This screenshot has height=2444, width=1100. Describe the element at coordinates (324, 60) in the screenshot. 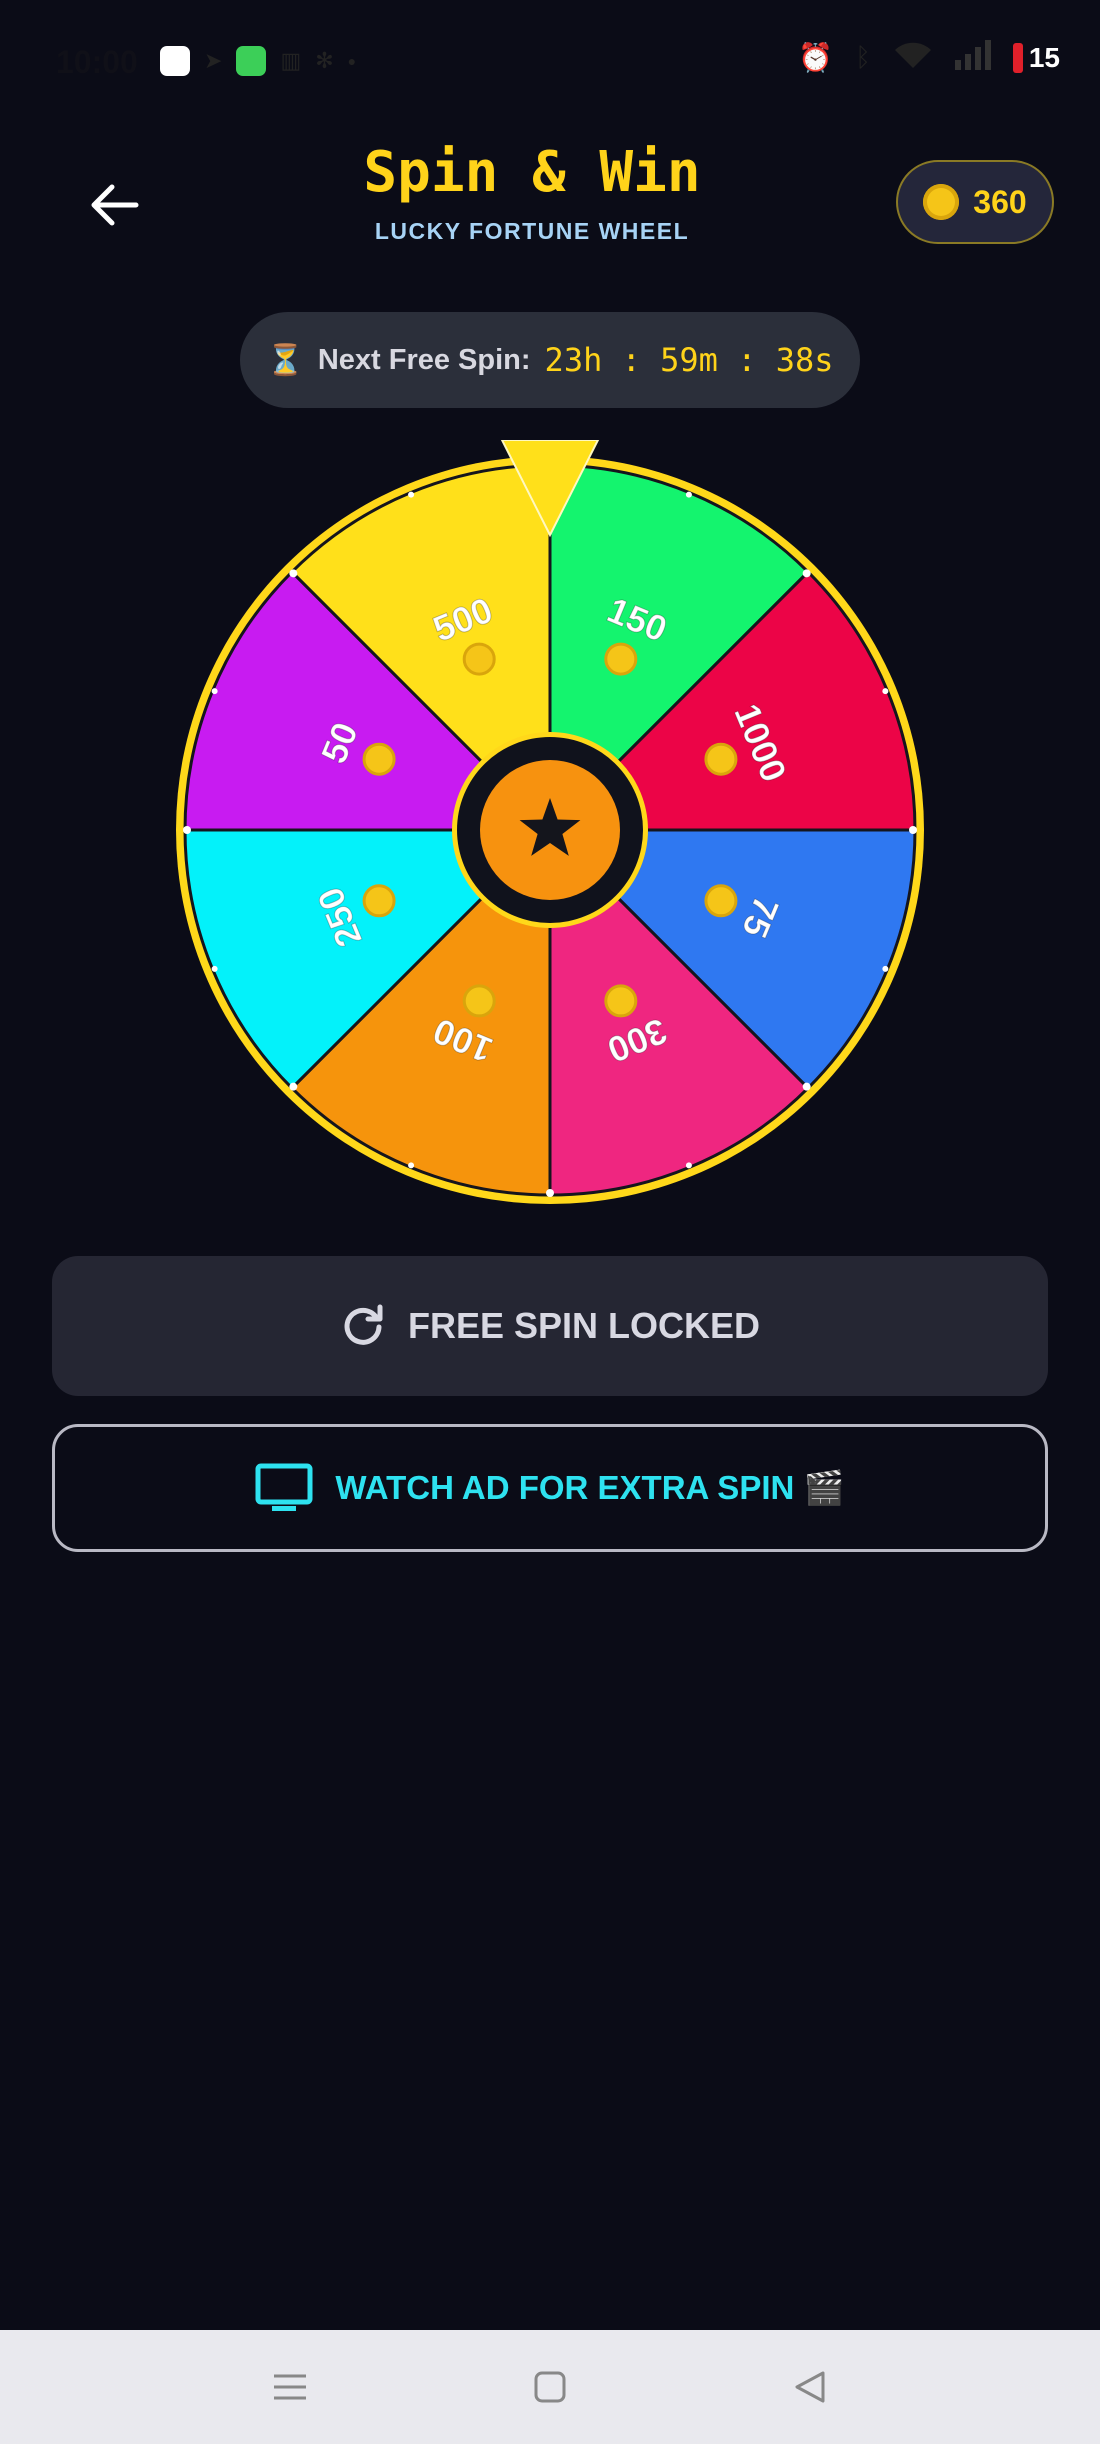

I see `settings-gear-icon: ✻` at that location.